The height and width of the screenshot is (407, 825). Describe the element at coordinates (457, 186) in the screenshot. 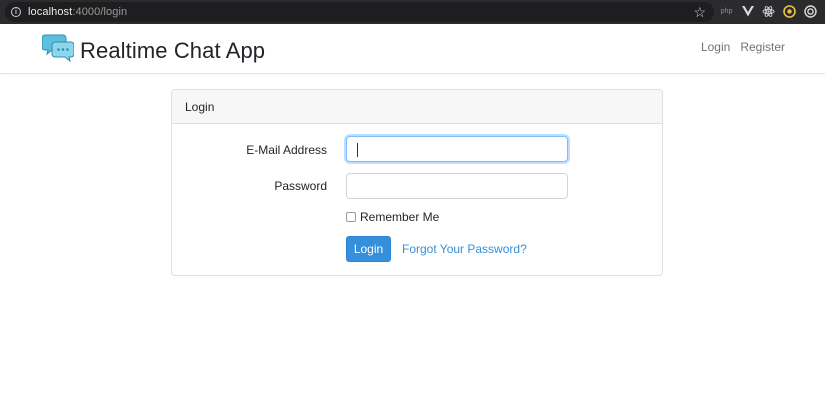

I see `password-field` at that location.